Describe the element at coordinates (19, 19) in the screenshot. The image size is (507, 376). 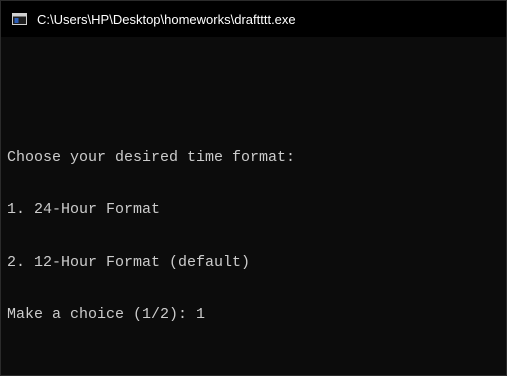
I see `console-app-icon` at that location.